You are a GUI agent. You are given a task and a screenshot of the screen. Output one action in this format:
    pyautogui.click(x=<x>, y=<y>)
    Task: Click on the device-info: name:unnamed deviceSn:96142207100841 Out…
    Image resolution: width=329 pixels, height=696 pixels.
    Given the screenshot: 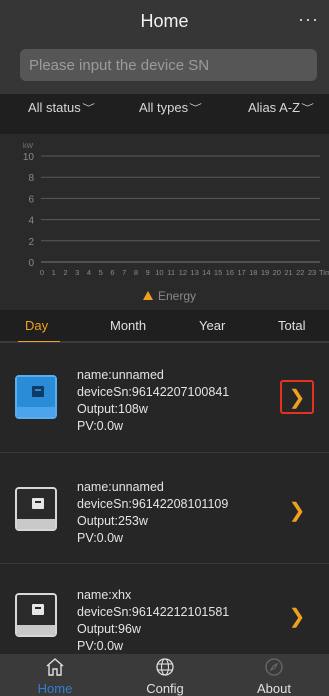 What is the action you would take?
    pyautogui.click(x=153, y=401)
    